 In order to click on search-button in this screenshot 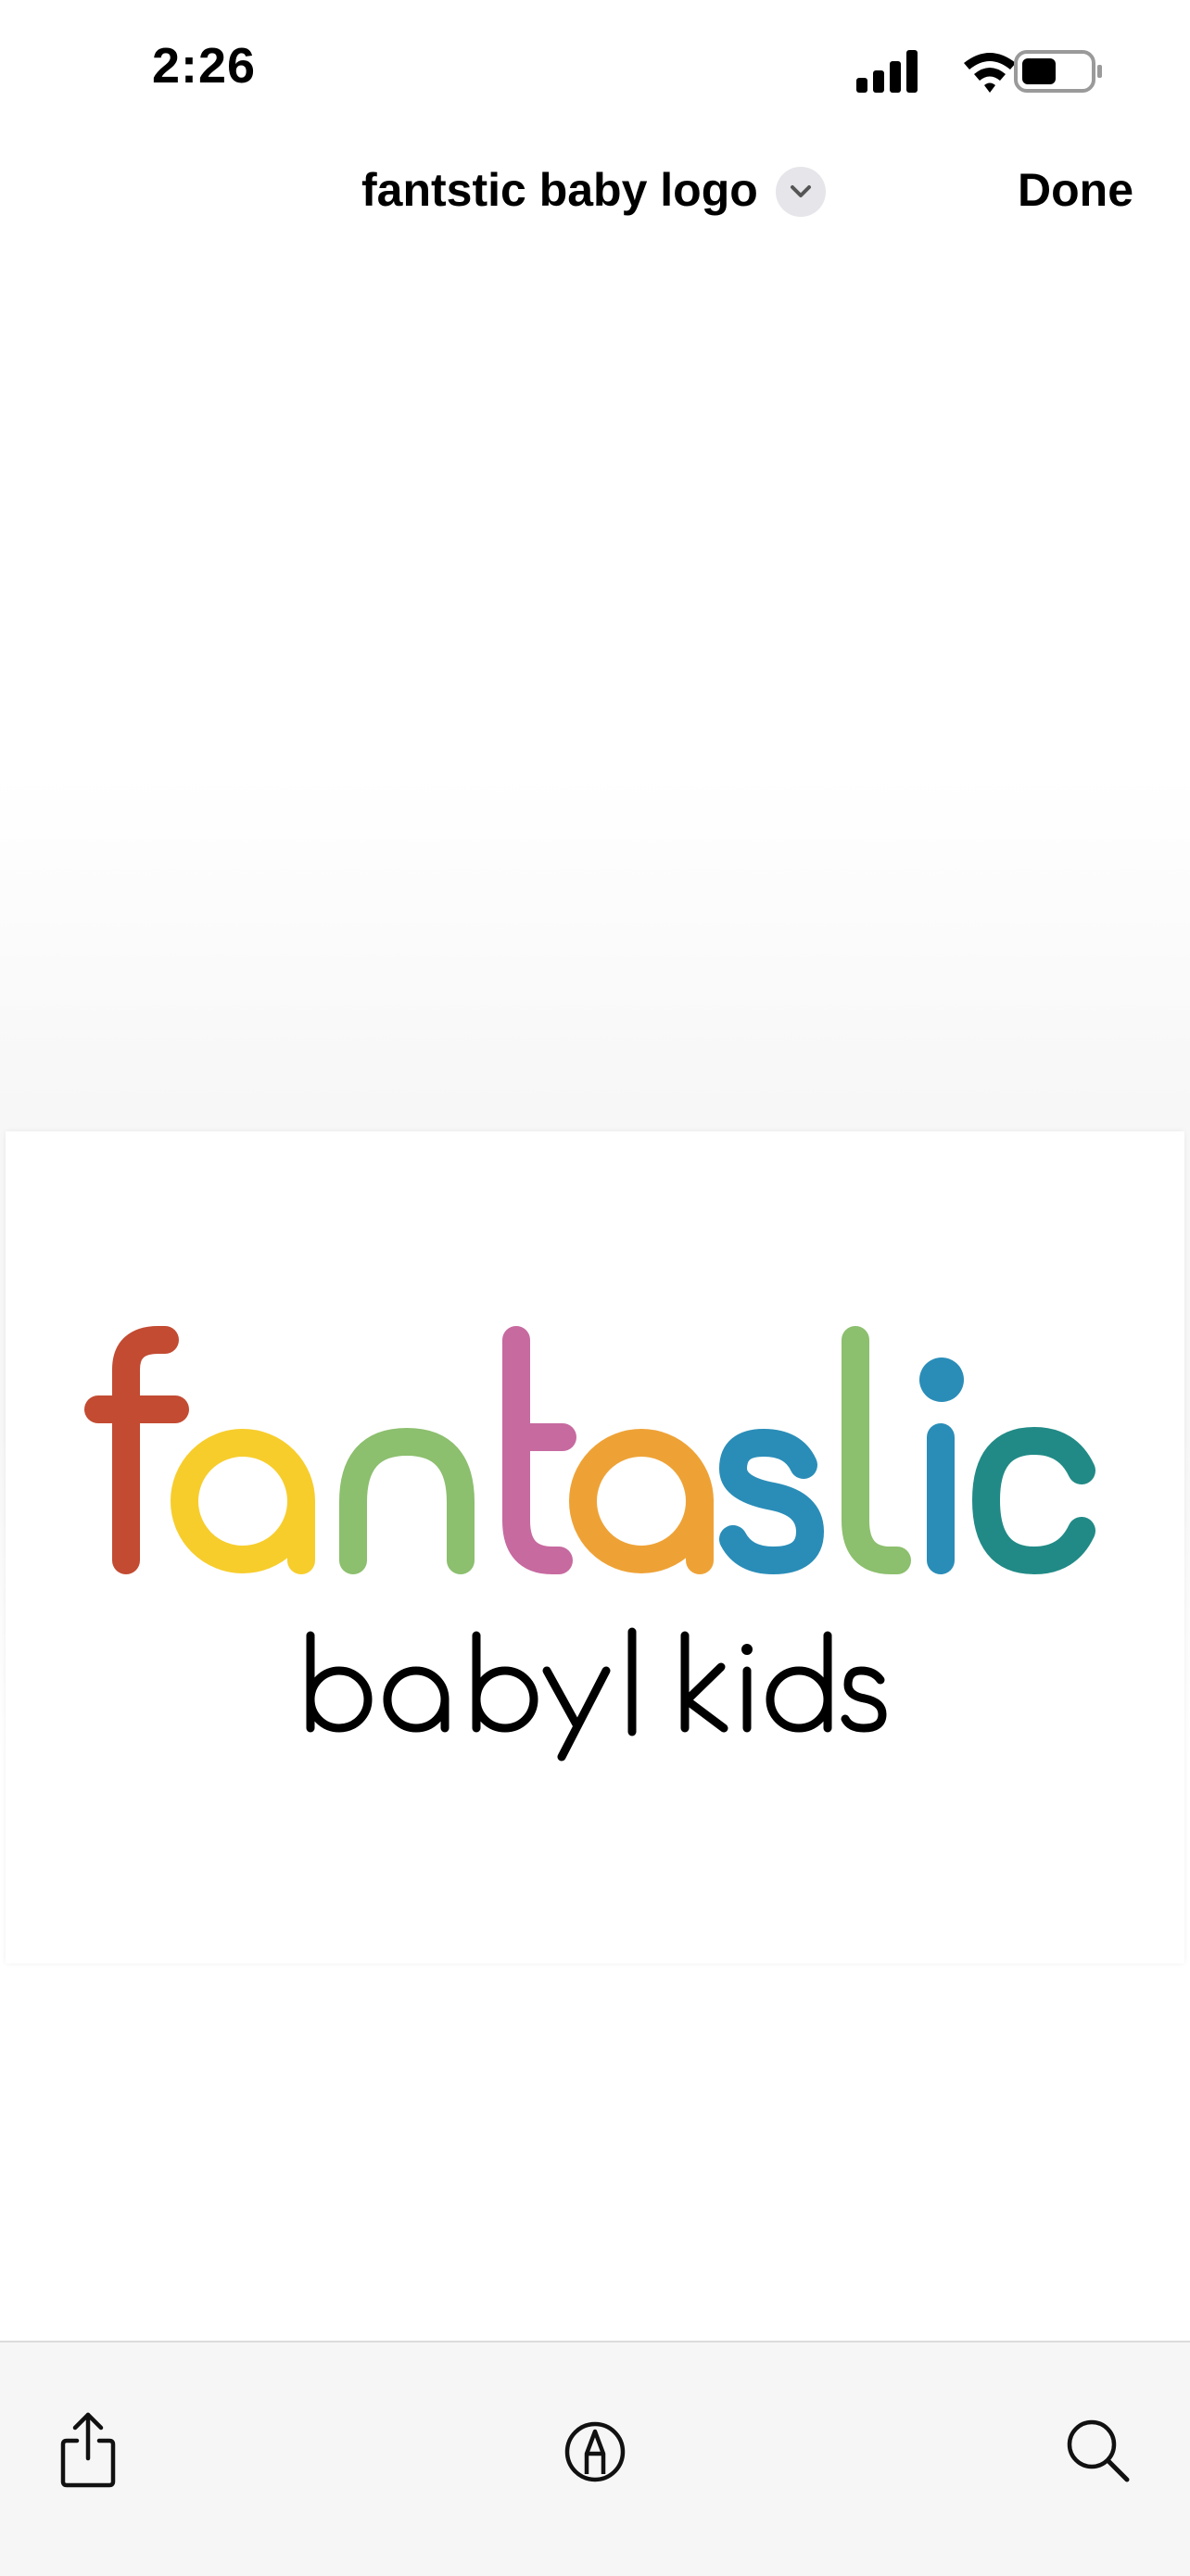, I will do `click(1098, 2449)`.